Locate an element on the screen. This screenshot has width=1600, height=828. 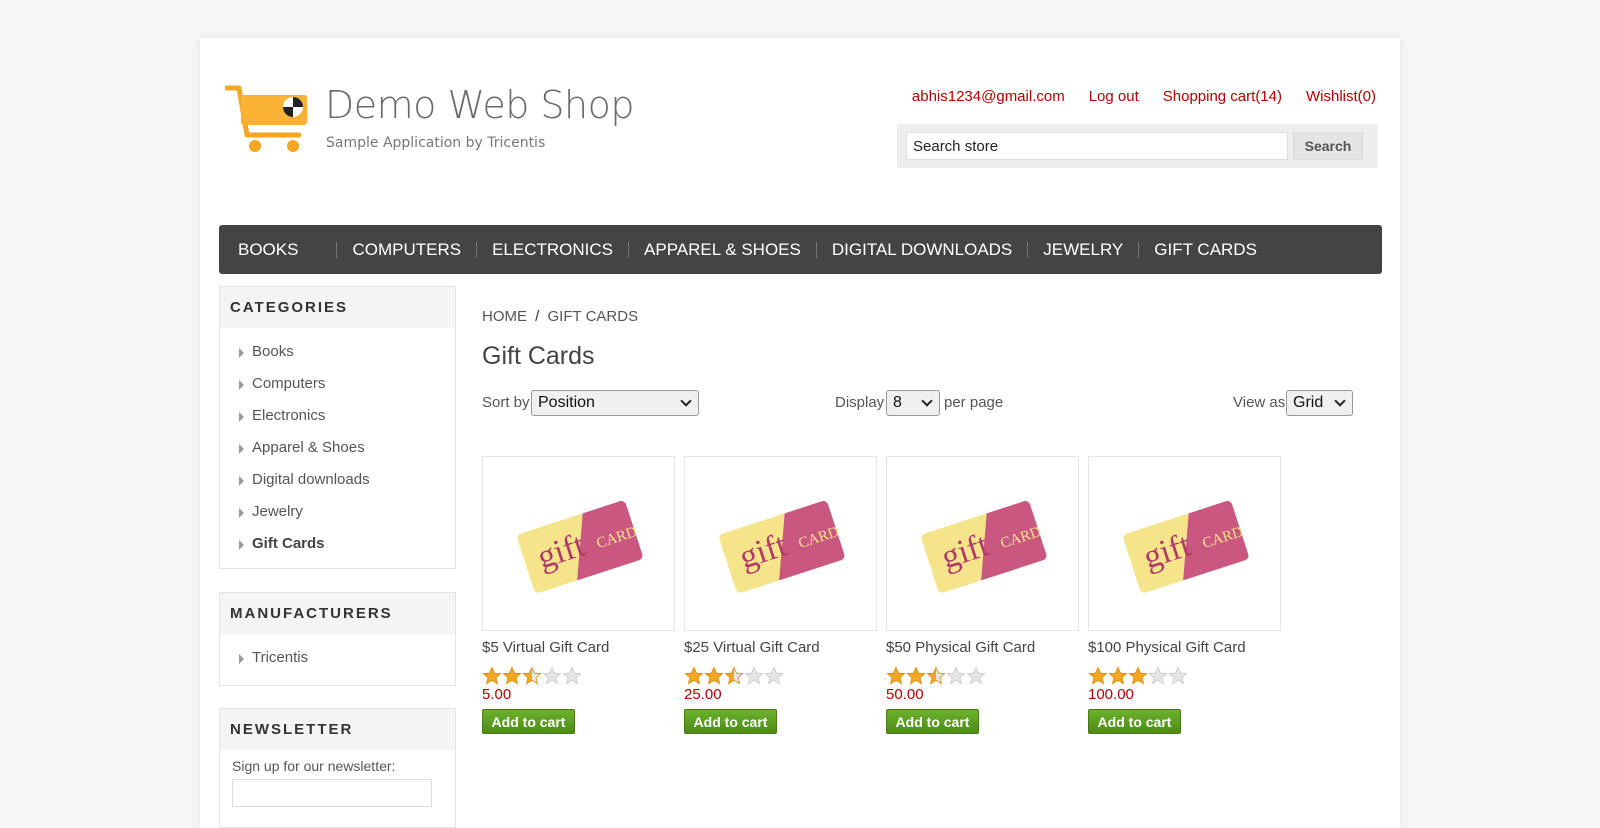
manufacturers-title: MANUFACTURERS is located at coordinates (337, 613).